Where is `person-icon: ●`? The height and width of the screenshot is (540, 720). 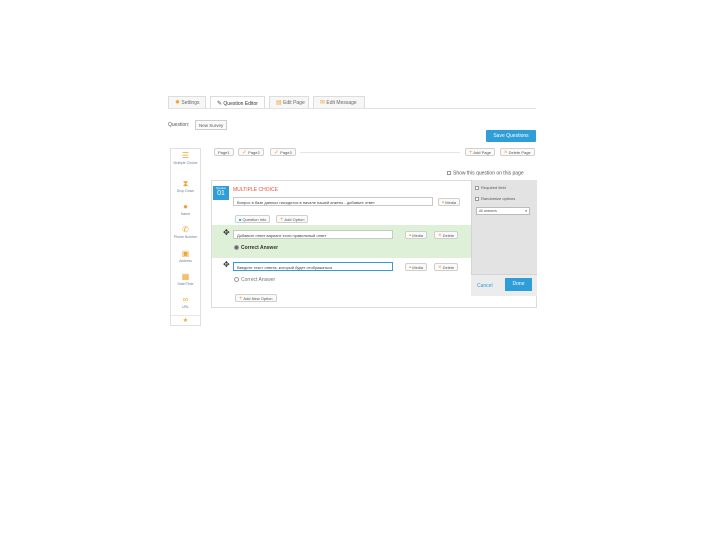 person-icon: ● is located at coordinates (185, 206).